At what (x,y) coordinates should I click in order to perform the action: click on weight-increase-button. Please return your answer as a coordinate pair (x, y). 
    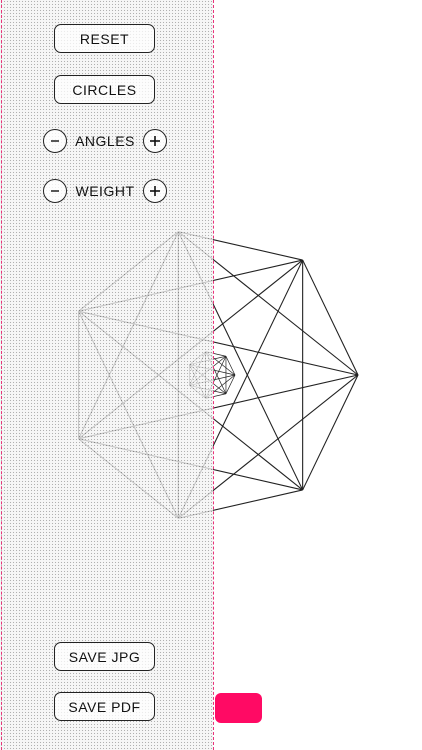
    Looking at the image, I should click on (155, 191).